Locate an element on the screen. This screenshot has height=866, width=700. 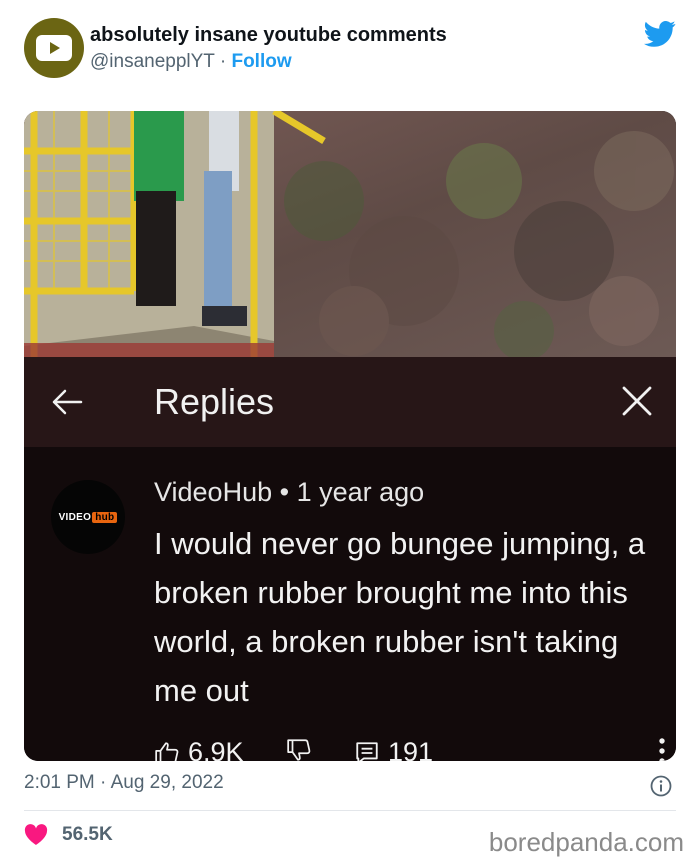
logo-text: VIDEO is located at coordinates (75, 517).